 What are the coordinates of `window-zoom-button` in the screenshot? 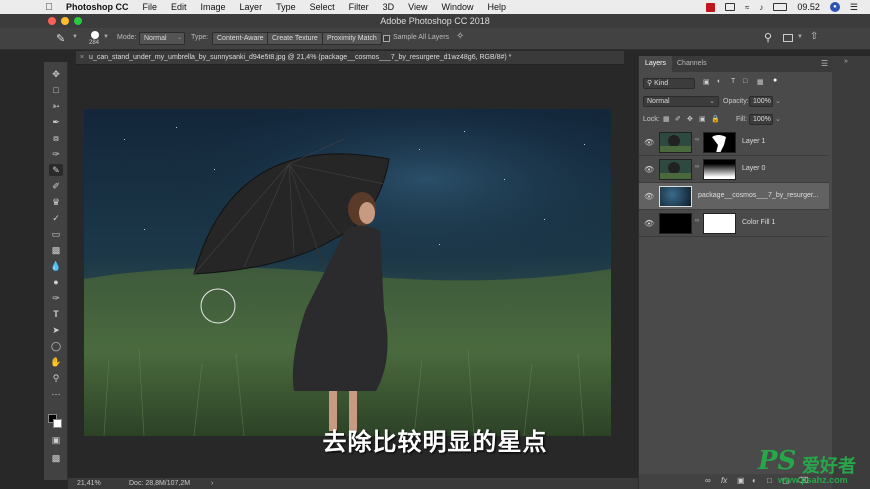 It's located at (78, 21).